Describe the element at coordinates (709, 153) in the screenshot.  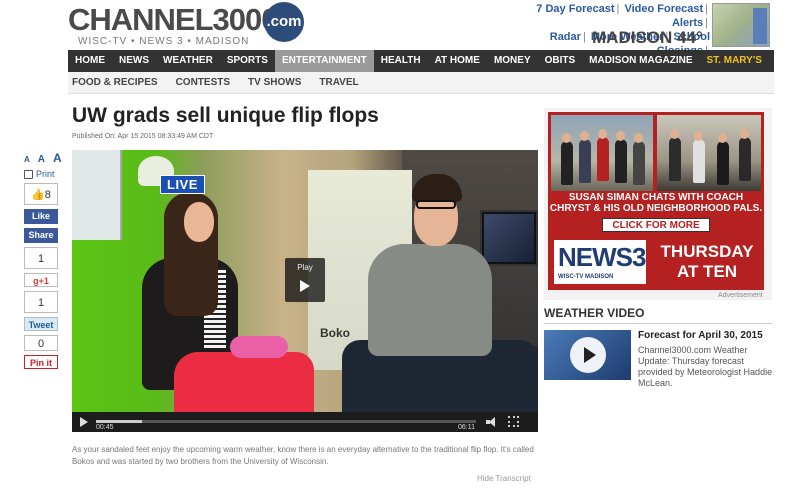
I see `ad-photo-coach` at that location.